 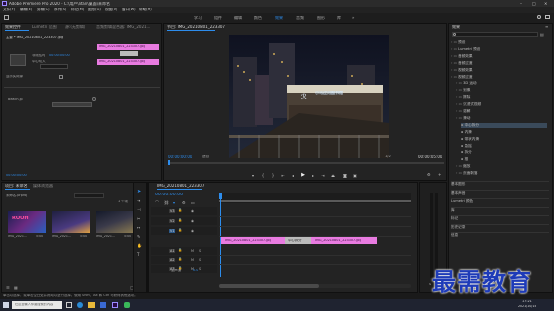 I want to click on comparison-view-icon: ▣, so click(x=355, y=175).